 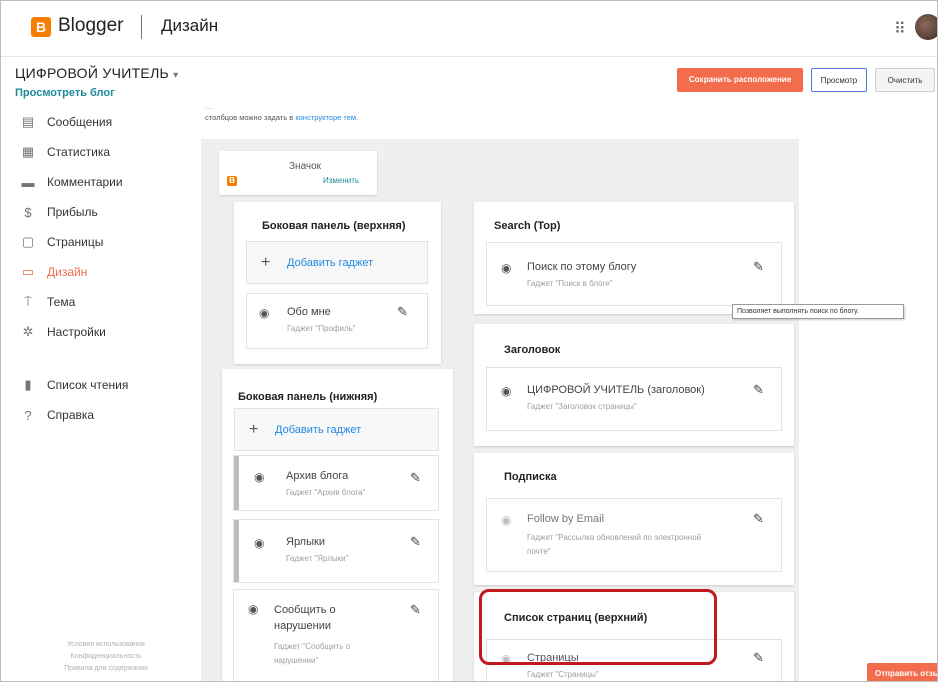 What do you see at coordinates (76, 332) in the screenshot?
I see `sidebar-item-label: Настройки` at bounding box center [76, 332].